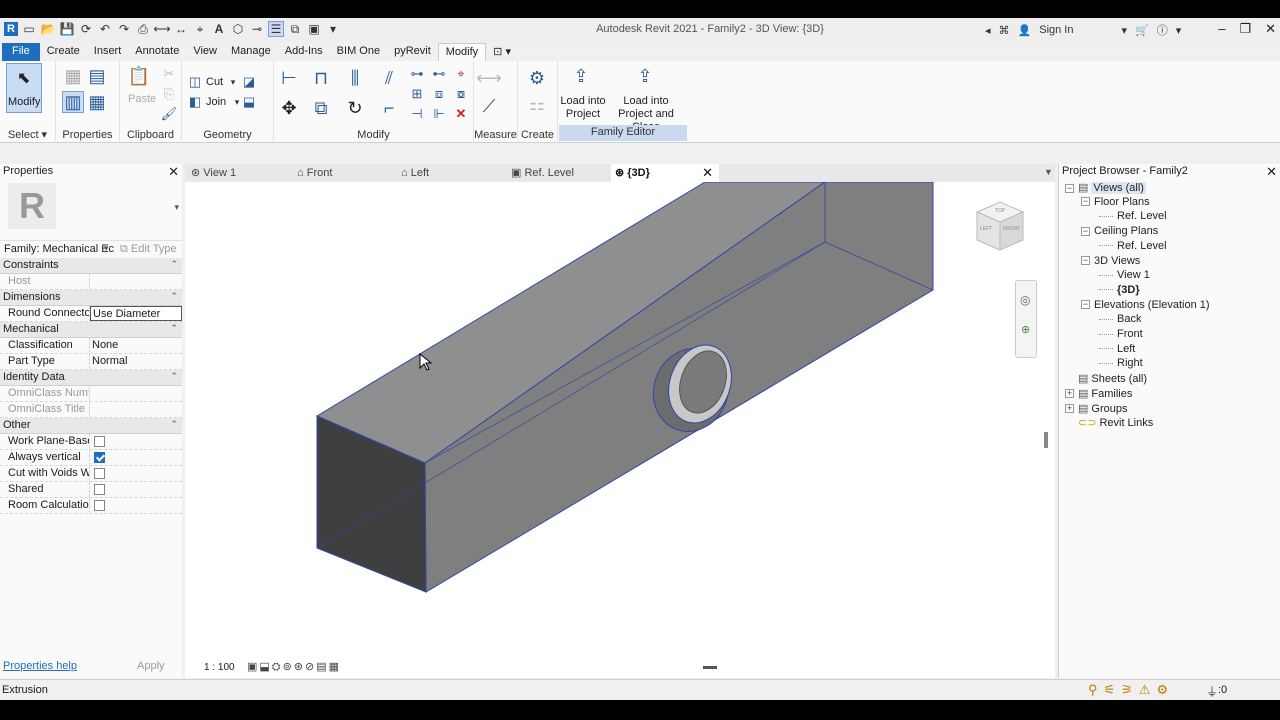 The image size is (1280, 720). Describe the element at coordinates (707, 173) in the screenshot. I see `close-tab-icon: ✕` at that location.